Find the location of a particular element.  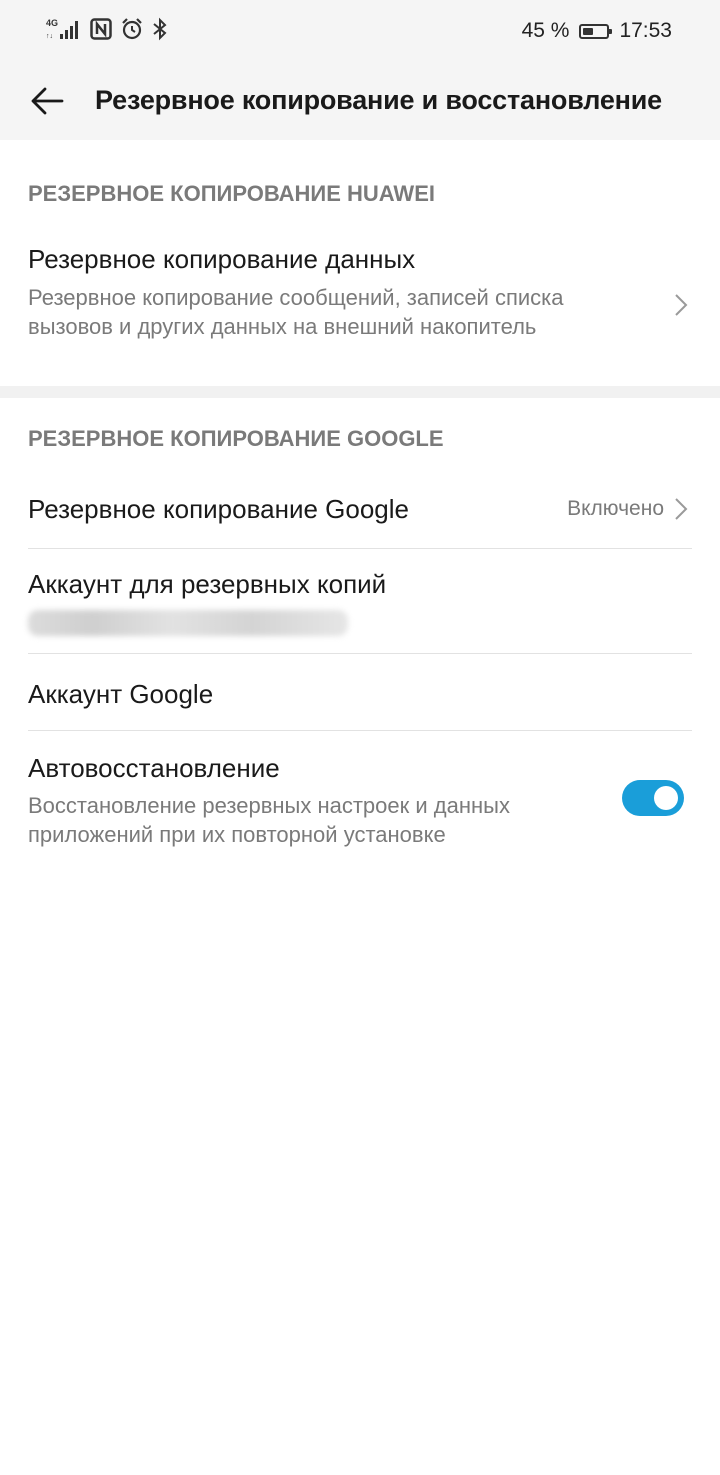

section-header-google: РЕЗЕРВНОЕ КОПИРОВАНИЕ GOOGLE is located at coordinates (236, 438).